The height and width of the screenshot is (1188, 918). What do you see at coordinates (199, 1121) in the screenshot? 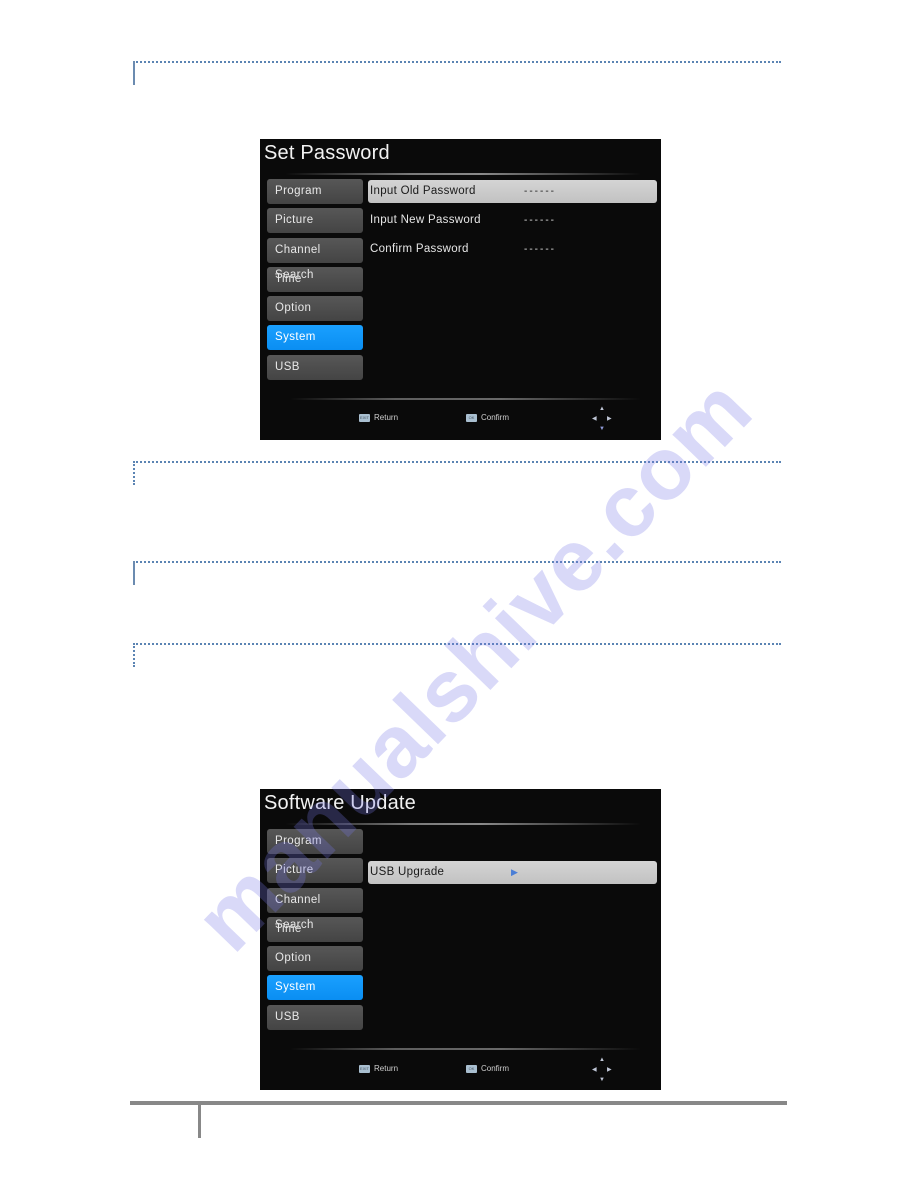
I see `page-footer-tick` at bounding box center [199, 1121].